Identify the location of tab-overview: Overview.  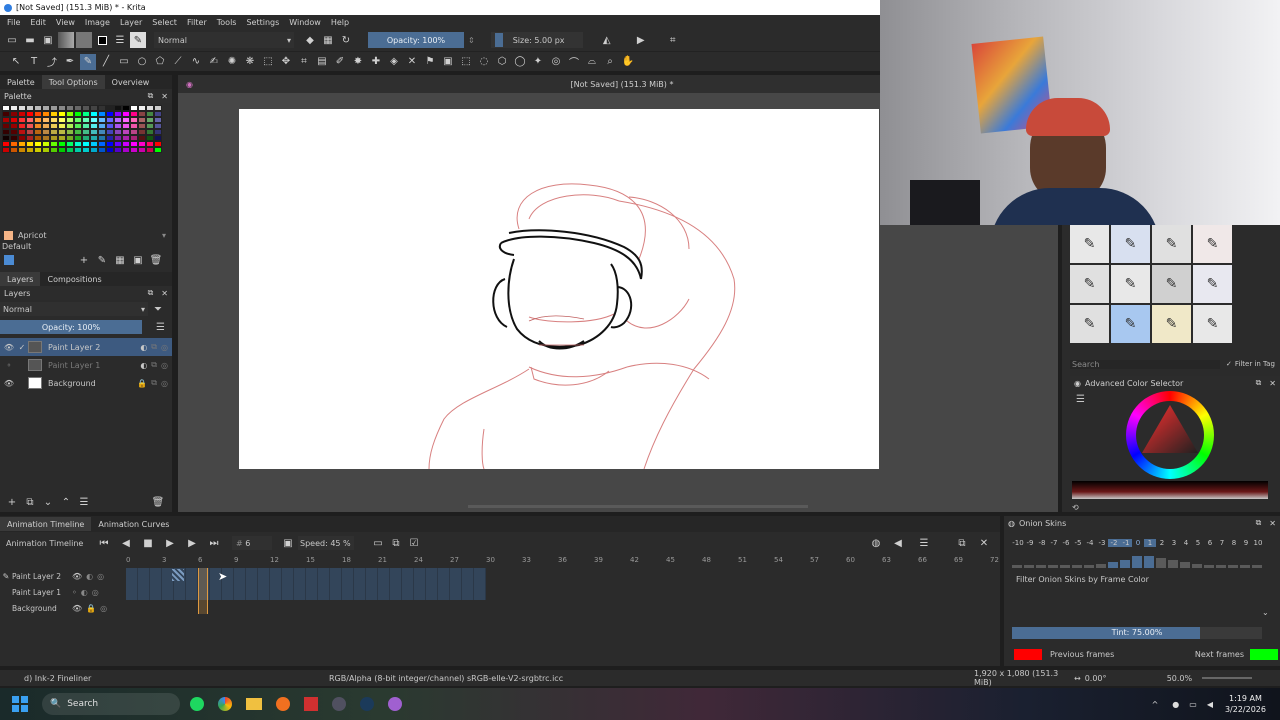
(131, 82).